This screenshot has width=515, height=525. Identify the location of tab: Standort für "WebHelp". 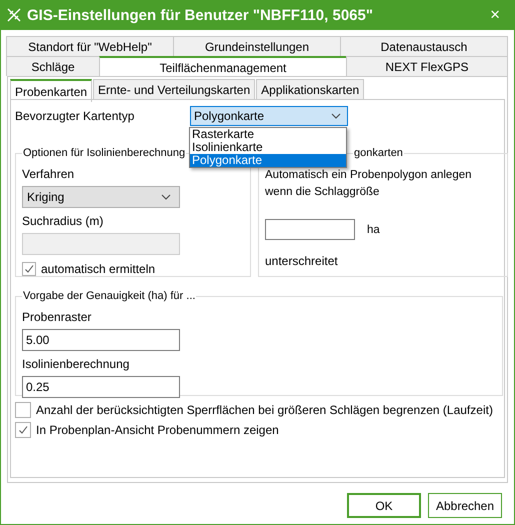
(90, 46).